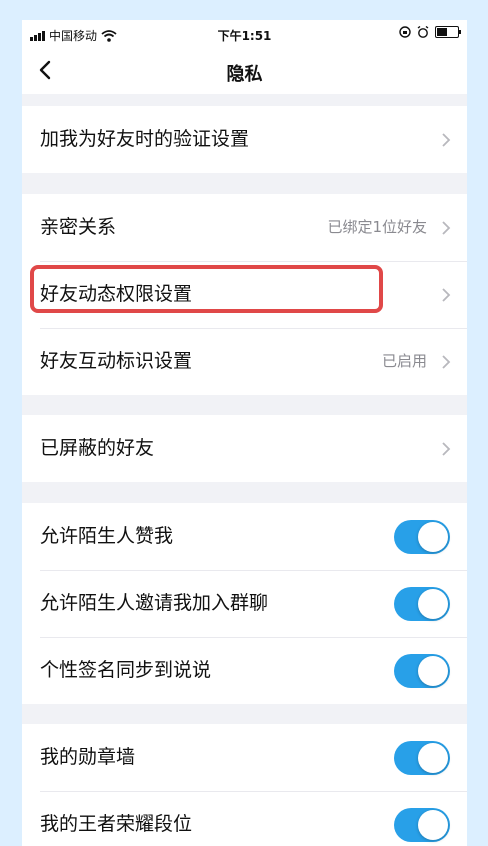 Image resolution: width=488 pixels, height=846 pixels. What do you see at coordinates (244, 670) in the screenshot?
I see `setting-row-signature-sync: 个性签名同步到说说` at bounding box center [244, 670].